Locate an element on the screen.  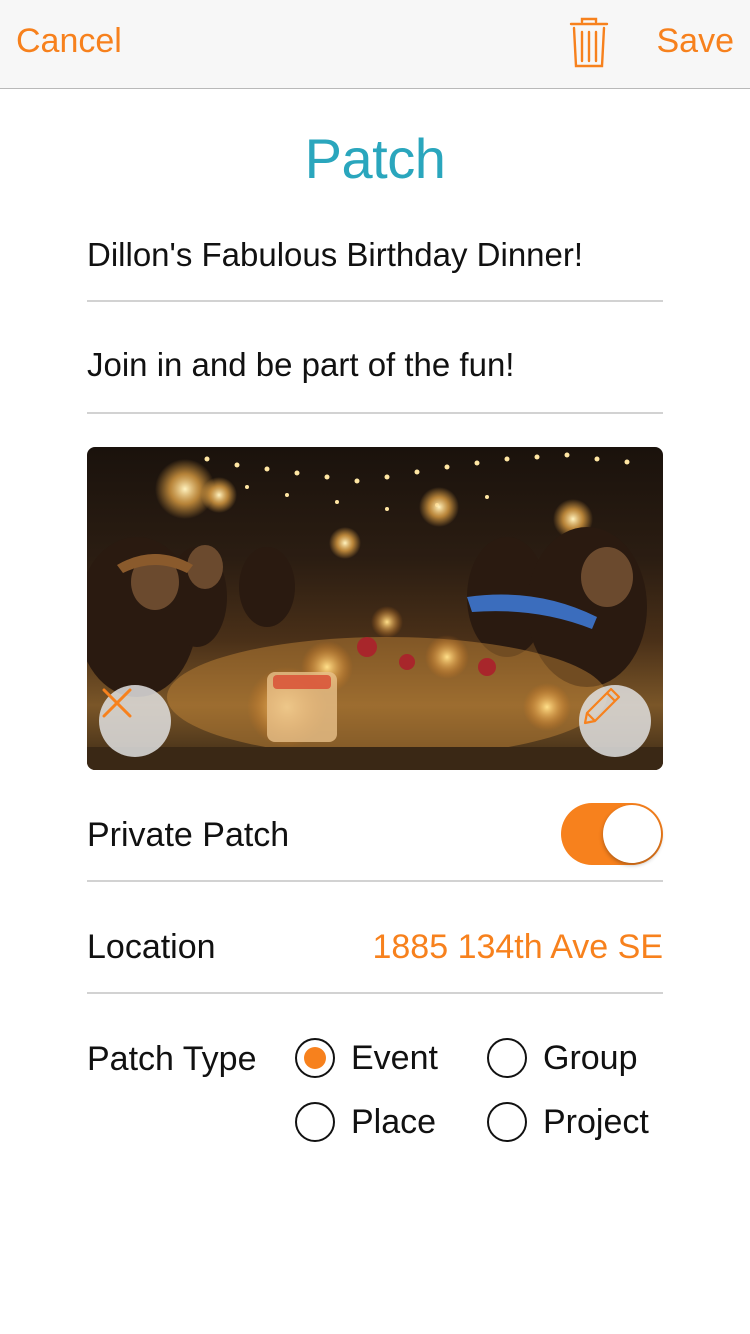
radio-label: Event is located at coordinates (394, 1057).